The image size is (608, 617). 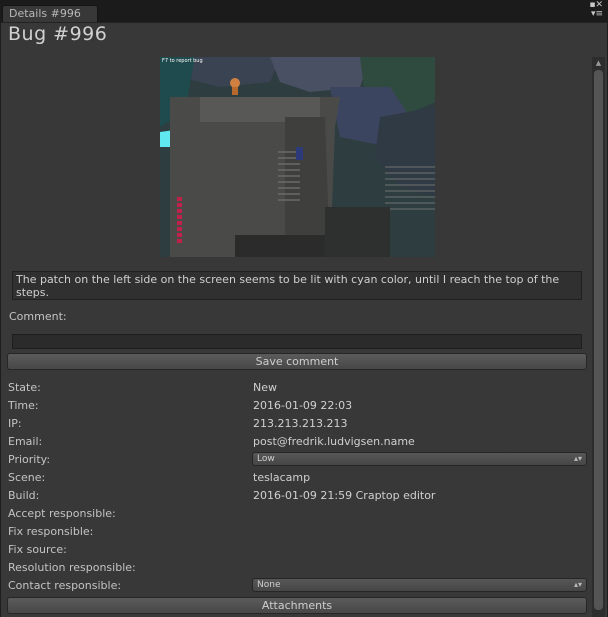 I want to click on scene-label: Scene:, so click(x=27, y=477).